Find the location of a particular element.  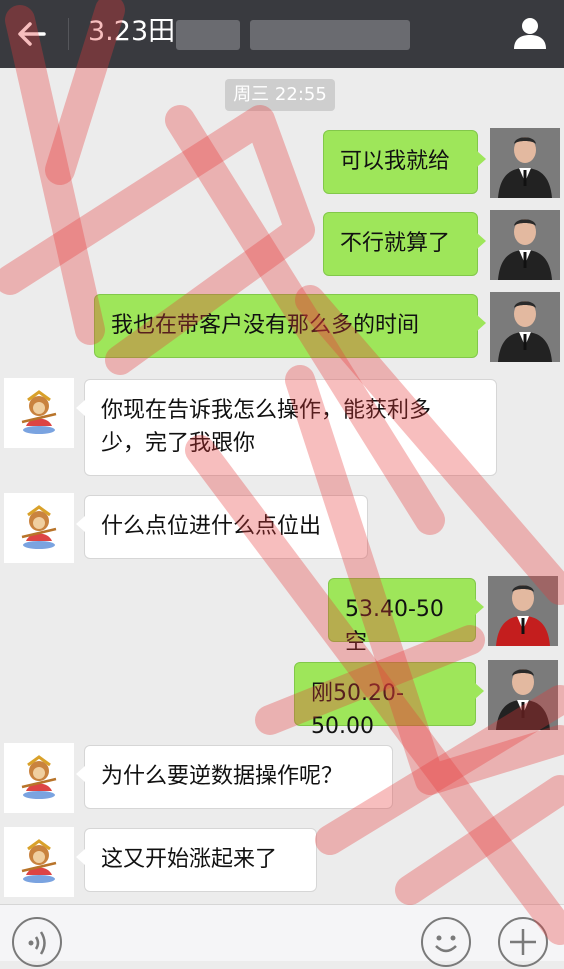

message-text: 不行就算了 is located at coordinates (395, 243).